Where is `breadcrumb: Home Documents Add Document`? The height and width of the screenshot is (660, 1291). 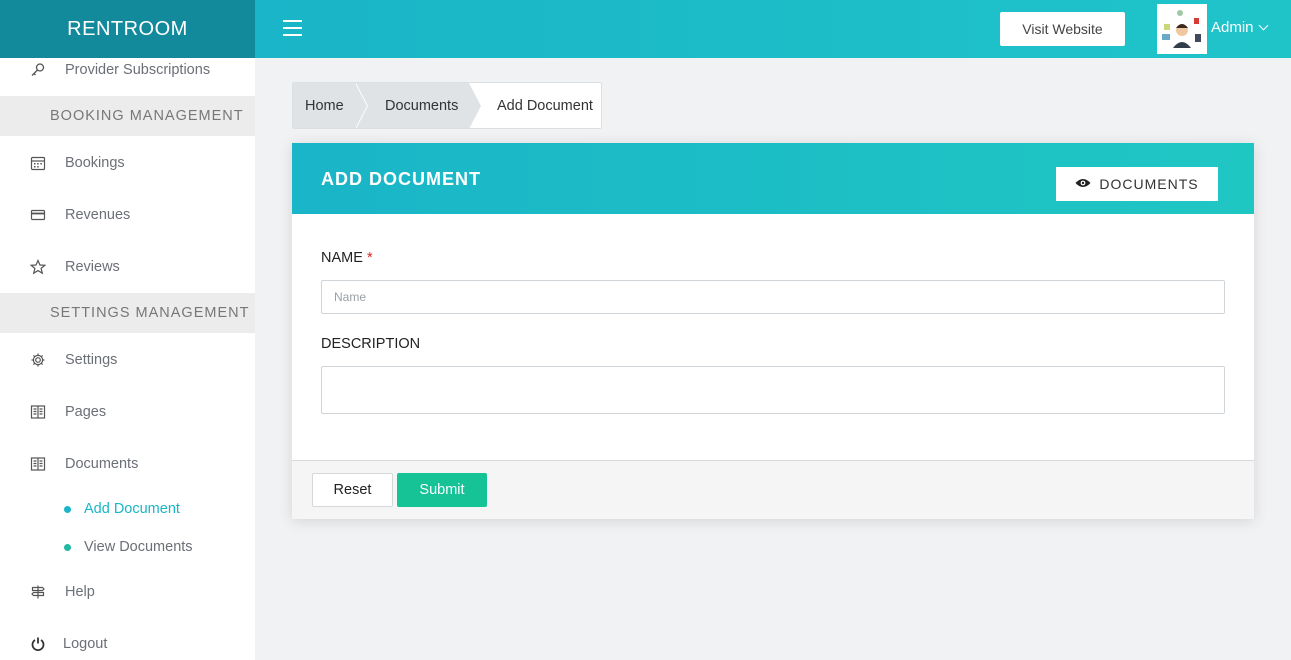
breadcrumb: Home Documents Add Document is located at coordinates (447, 105).